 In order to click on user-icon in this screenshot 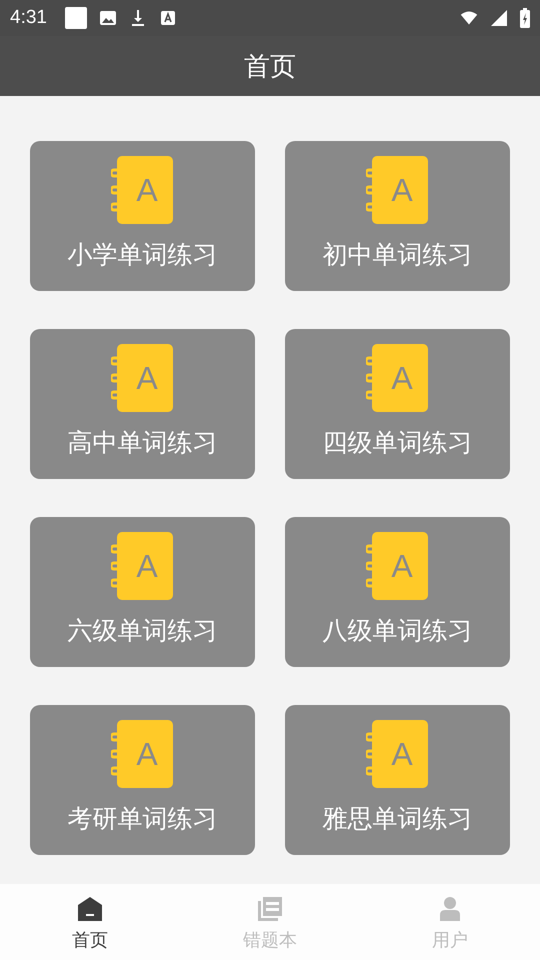, I will do `click(450, 909)`.